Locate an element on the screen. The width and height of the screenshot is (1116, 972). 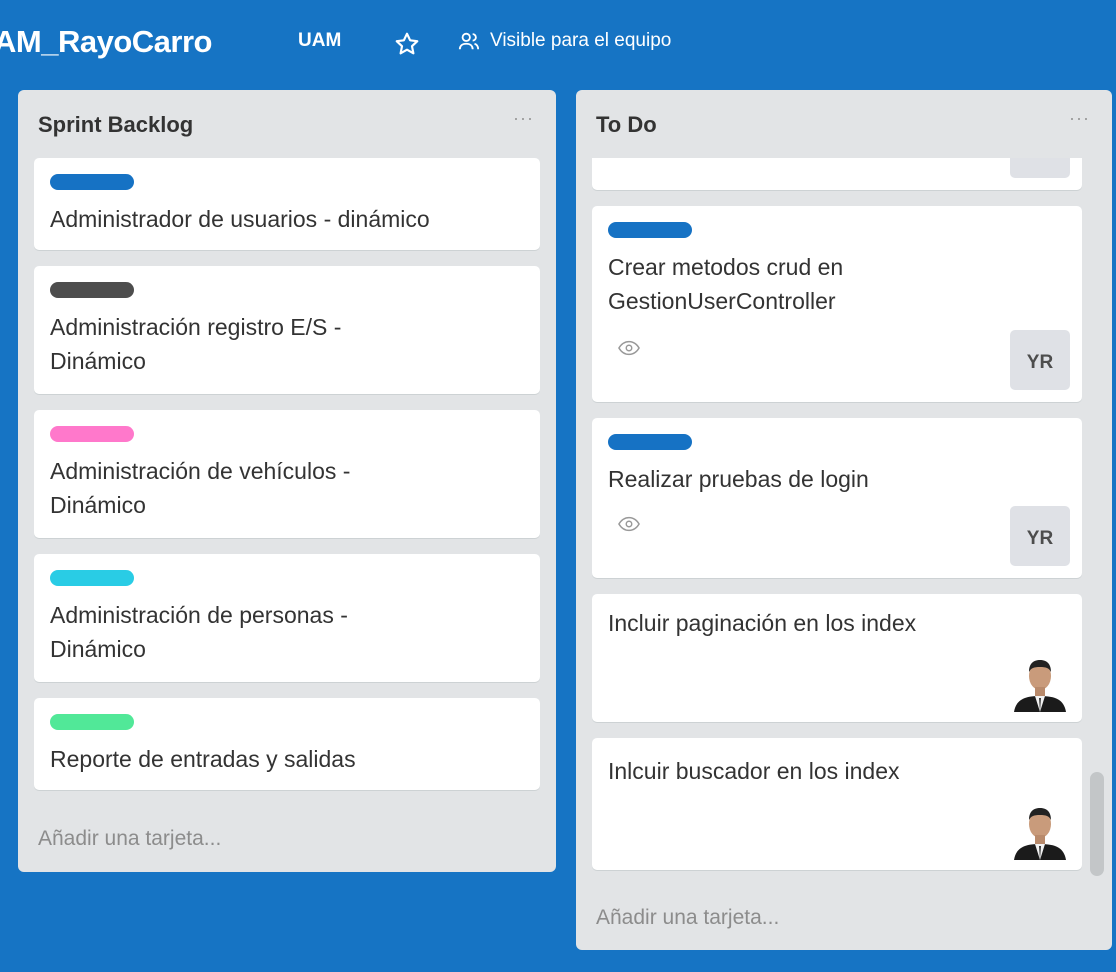
card: Administración de vehículos - Dinámico is located at coordinates (287, 474).